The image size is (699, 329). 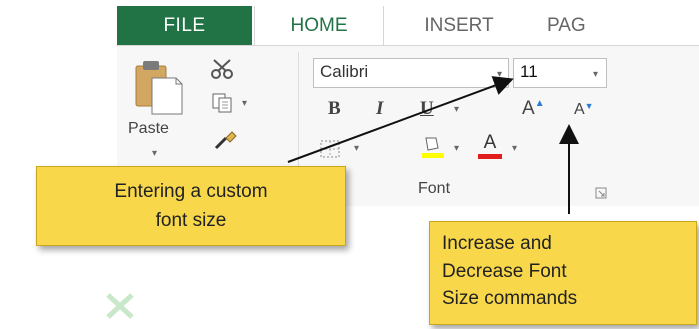 I want to click on grow-font-button: A▲, so click(x=533, y=109).